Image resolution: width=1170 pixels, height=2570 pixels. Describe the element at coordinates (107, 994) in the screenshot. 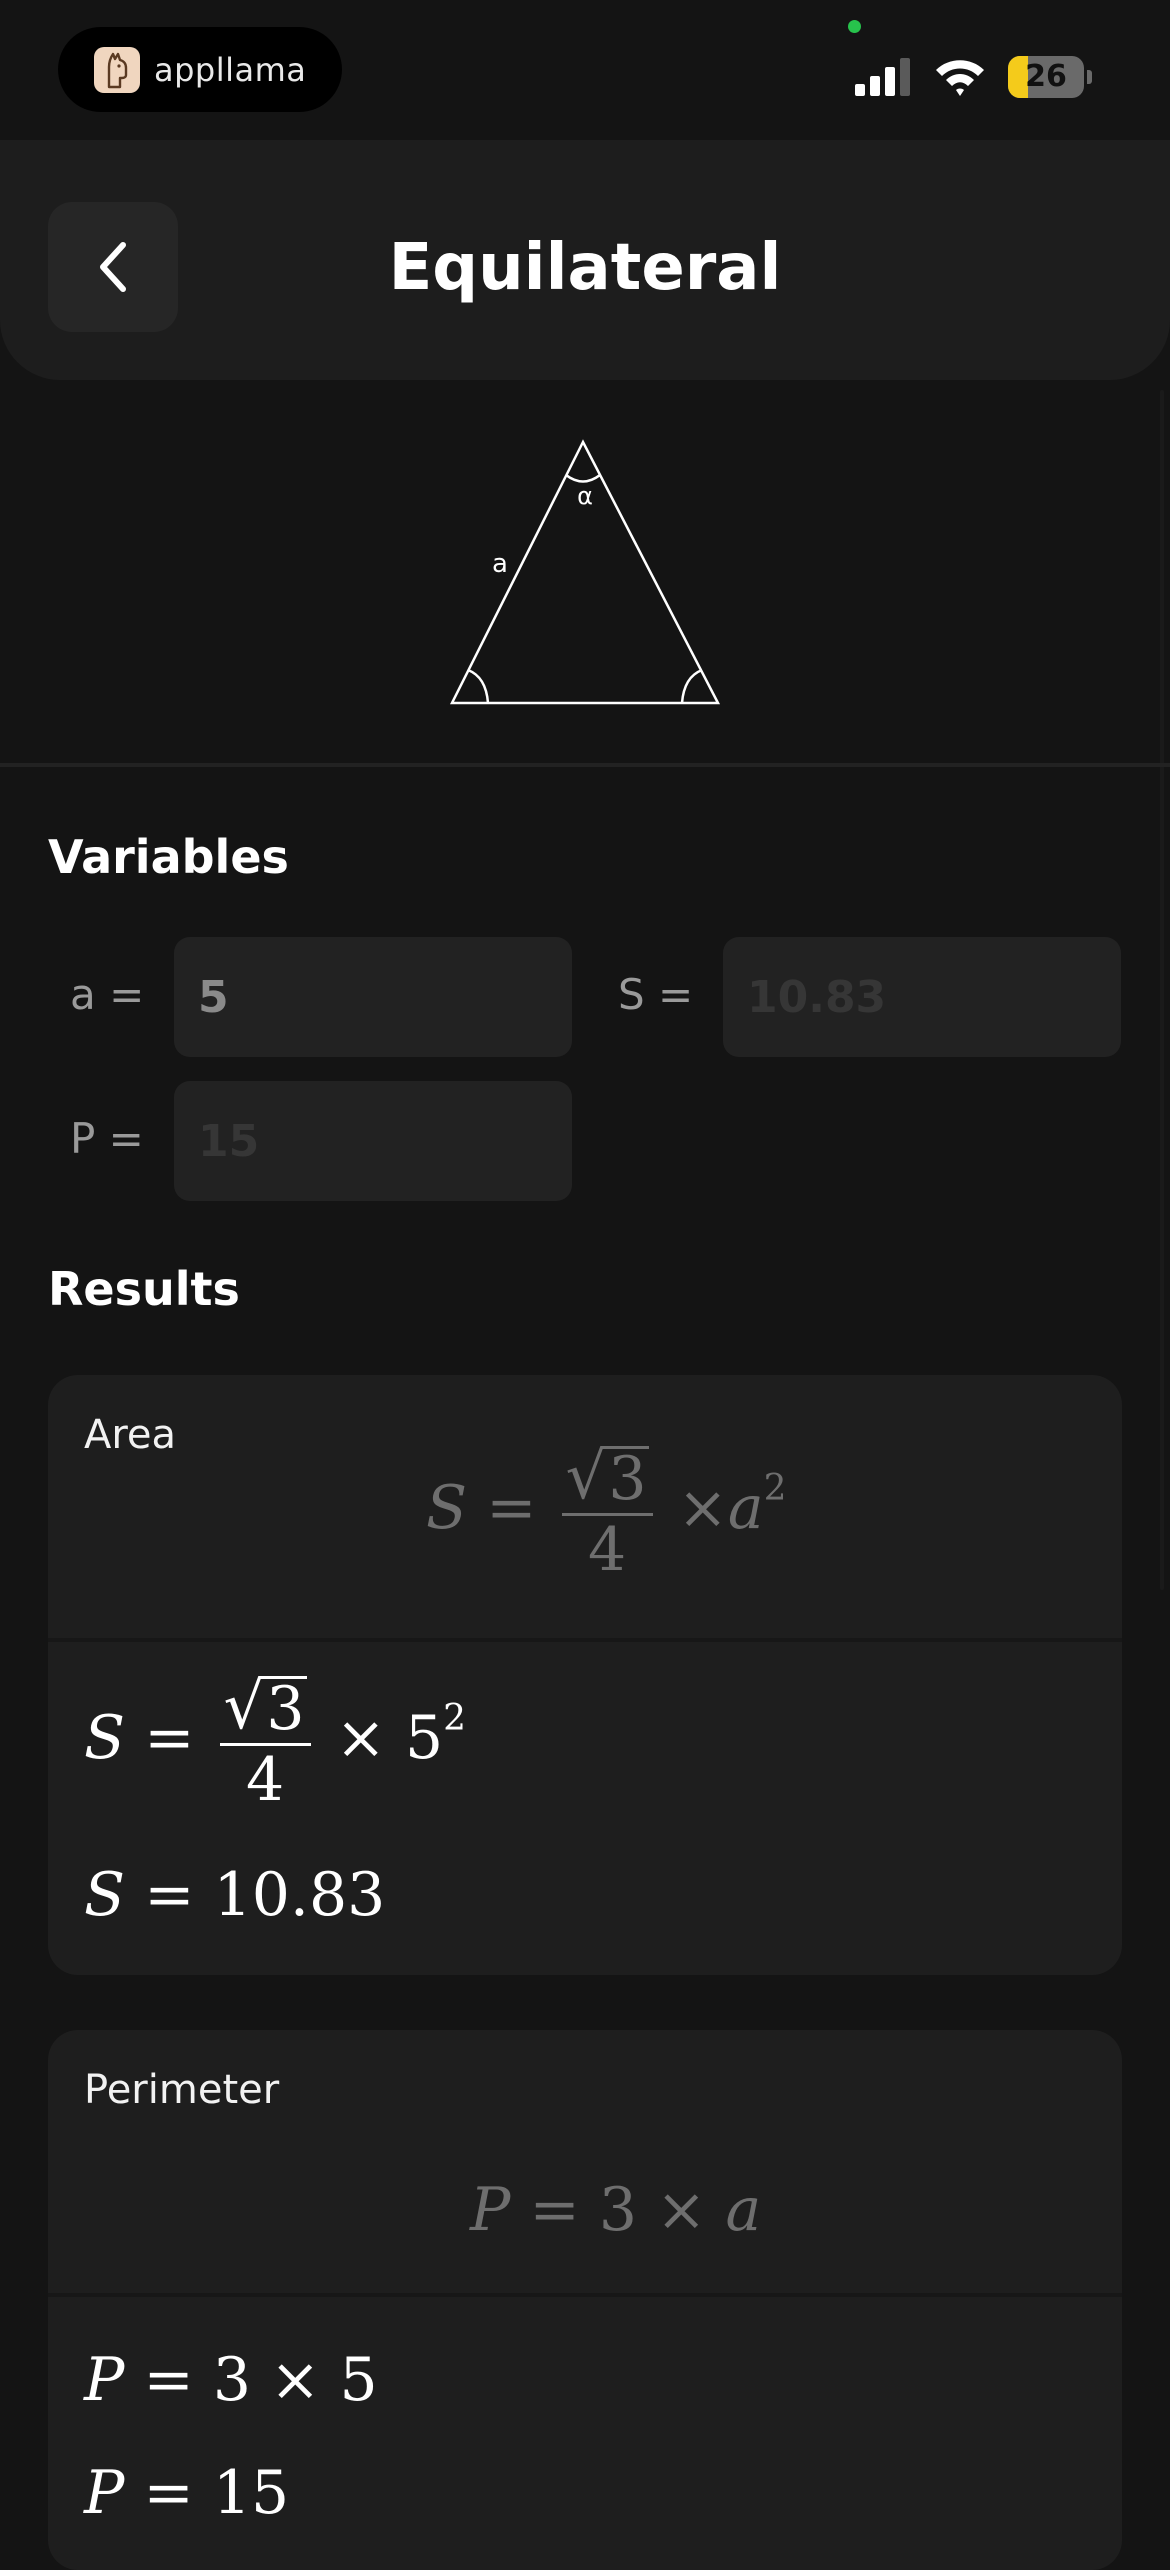

I see `variable-a-label: a =` at that location.